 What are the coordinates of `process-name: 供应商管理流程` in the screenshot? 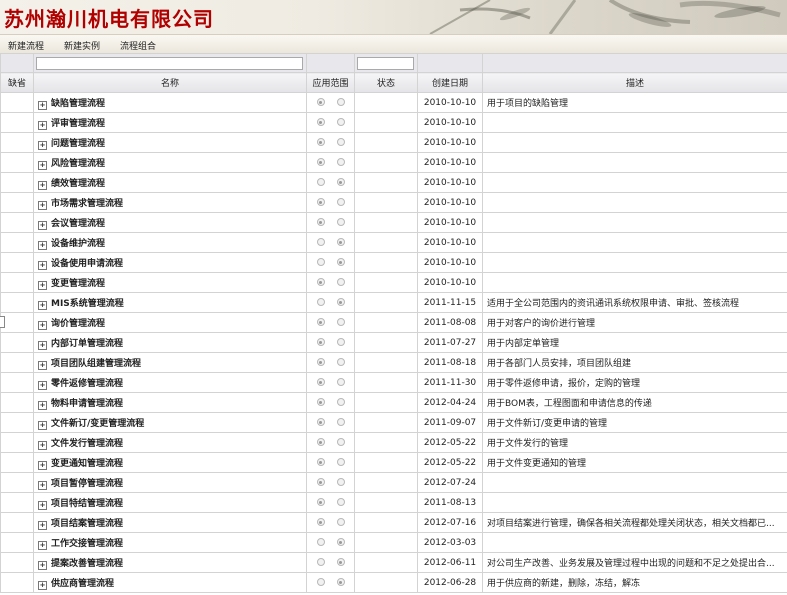 It's located at (82, 584).